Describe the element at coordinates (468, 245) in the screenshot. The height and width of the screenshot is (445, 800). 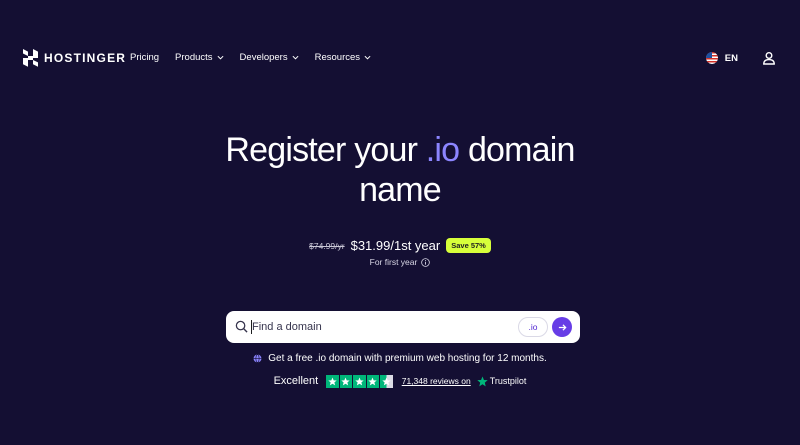
I see `save-badge: Save 57%` at that location.